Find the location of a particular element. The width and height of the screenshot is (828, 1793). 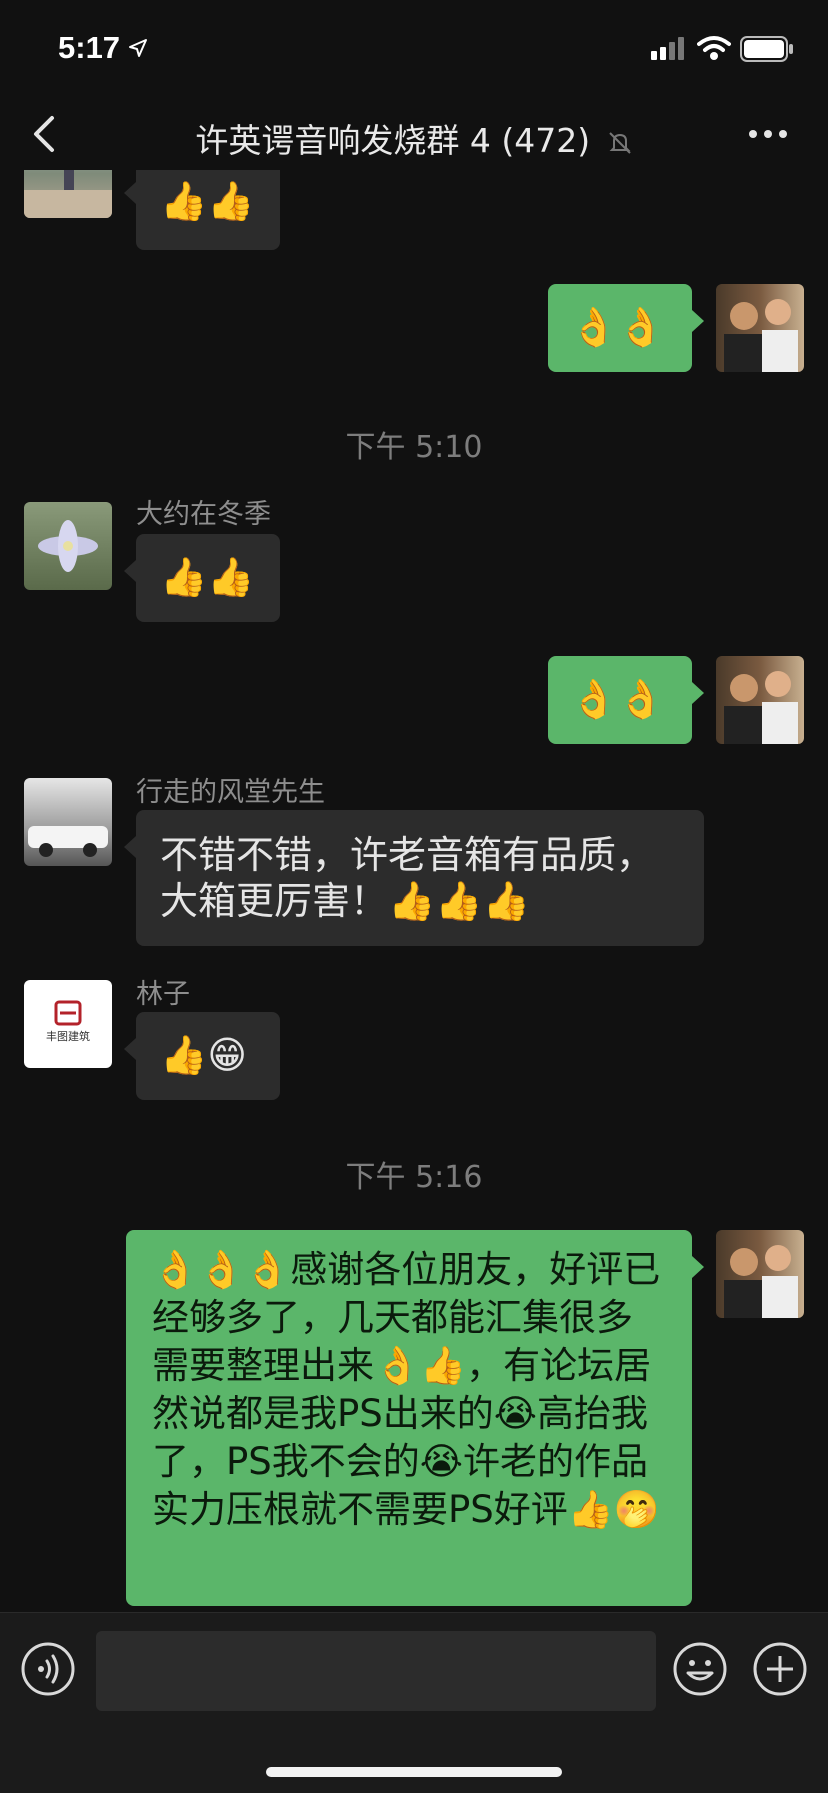

avatar-logo-icon: 丰图建筑 is located at coordinates (68, 1021).